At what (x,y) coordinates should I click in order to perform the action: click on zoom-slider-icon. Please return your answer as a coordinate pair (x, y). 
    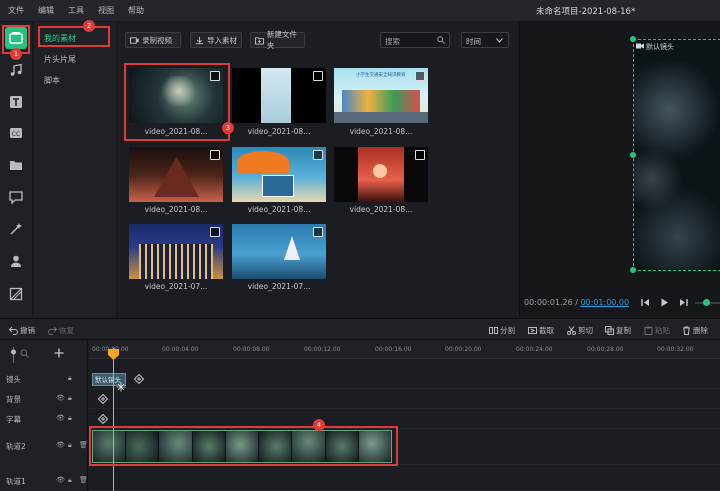
    Looking at the image, I should click on (13, 355).